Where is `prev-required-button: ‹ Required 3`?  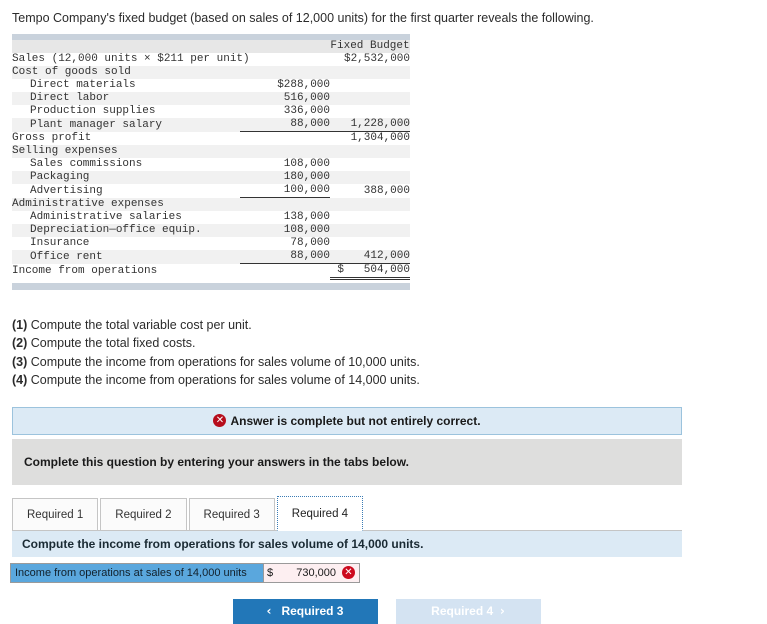
prev-required-button: ‹ Required 3 is located at coordinates (305, 611).